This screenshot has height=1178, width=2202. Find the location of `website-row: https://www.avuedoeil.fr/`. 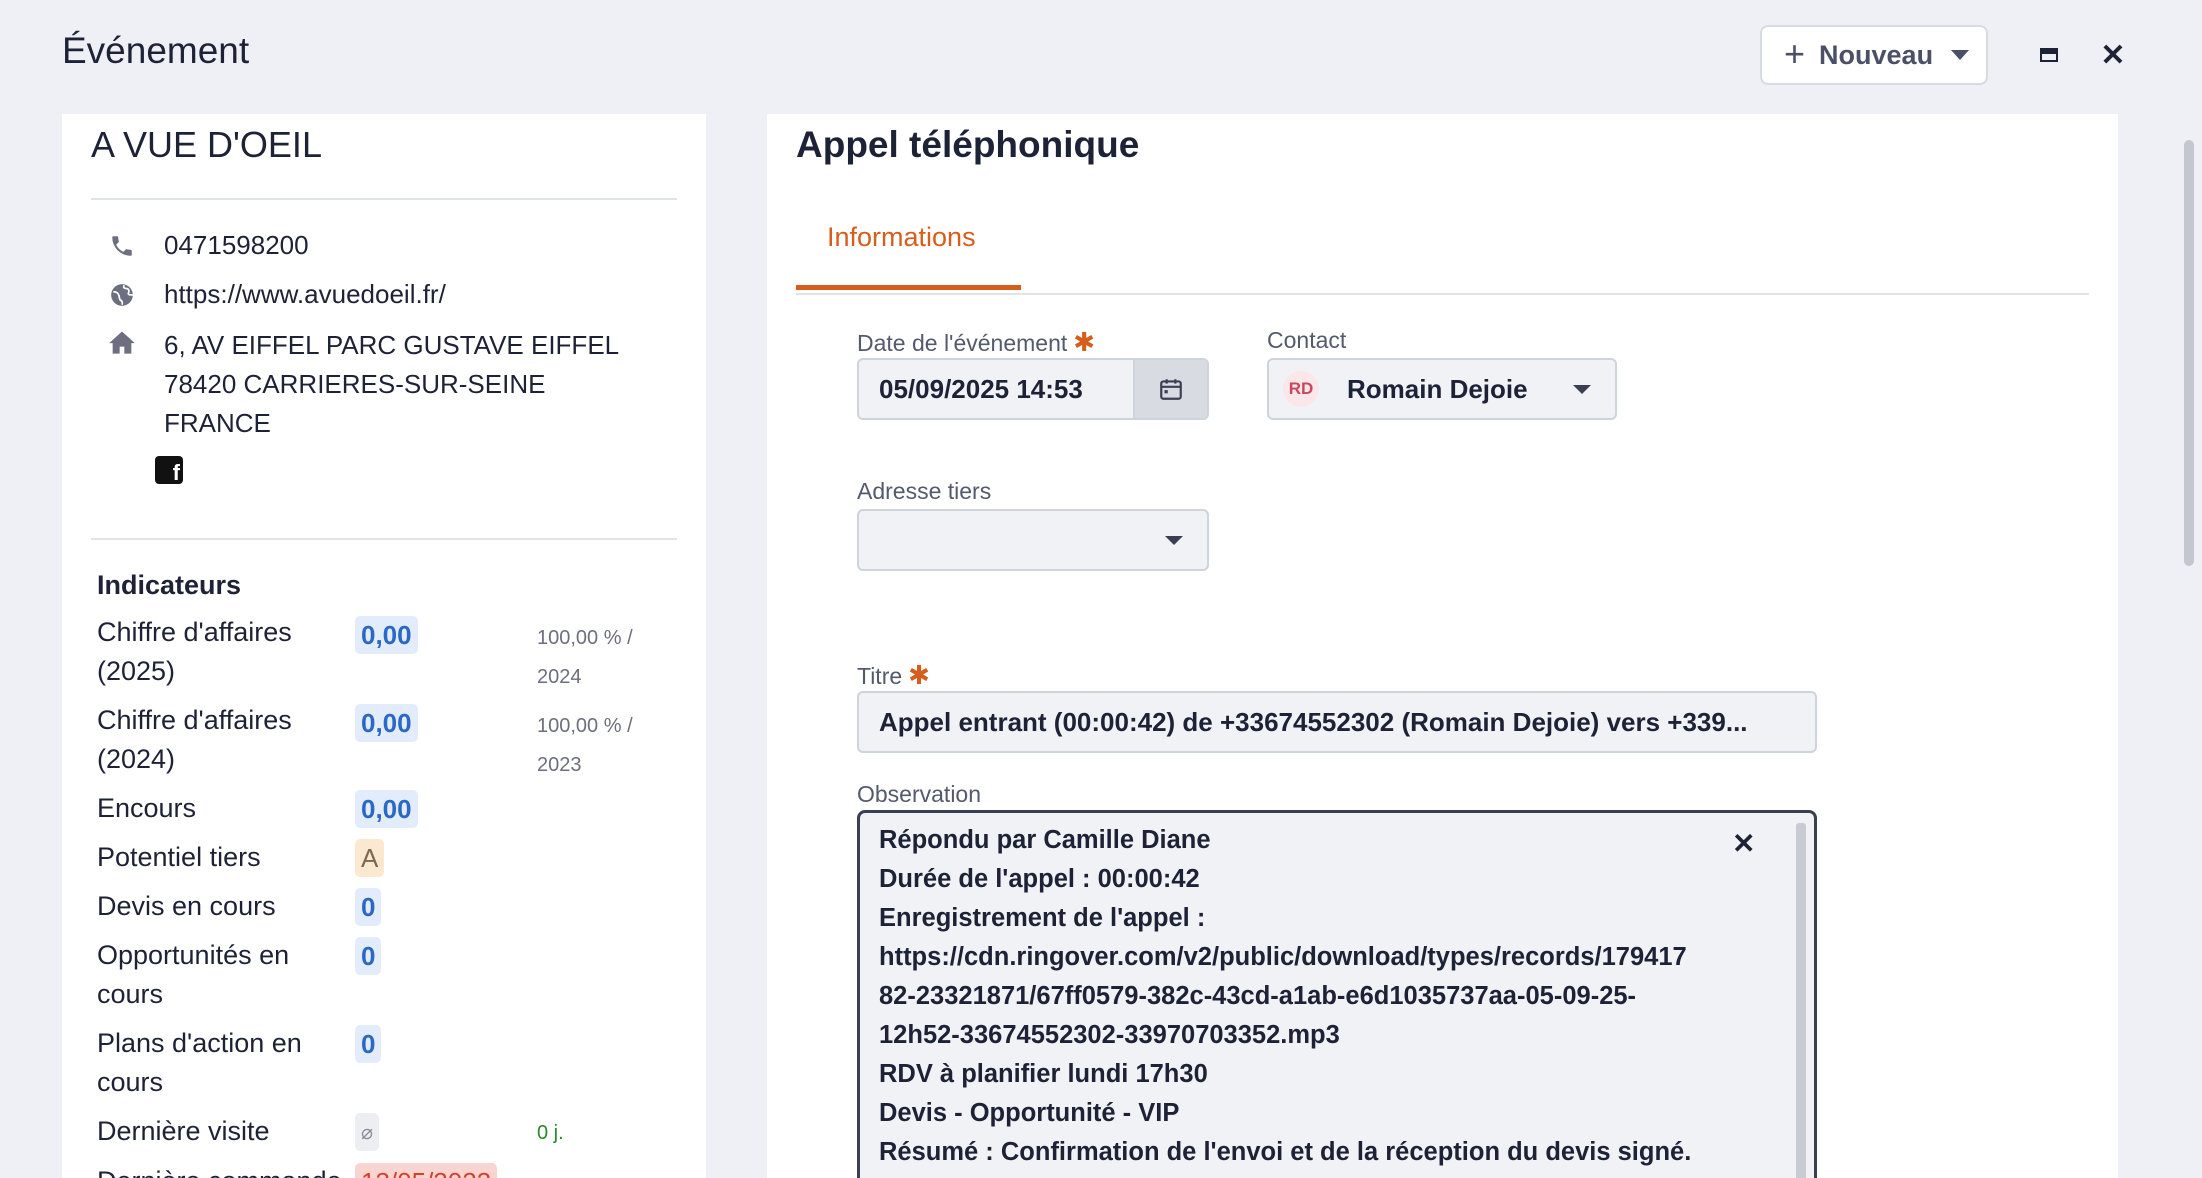

website-row: https://www.avuedoeil.fr/ is located at coordinates (276, 295).